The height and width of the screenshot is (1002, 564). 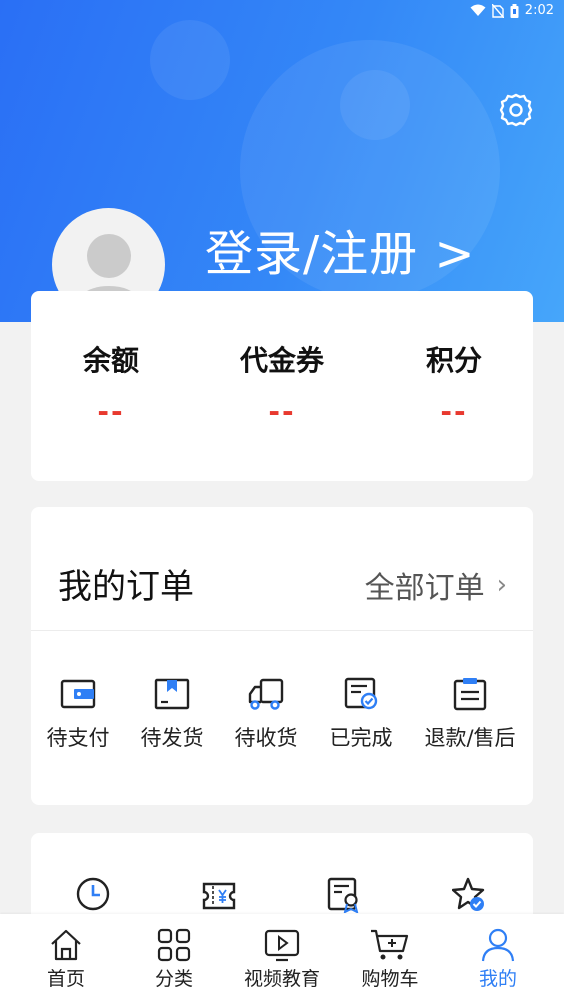 What do you see at coordinates (344, 895) in the screenshot?
I see `certificate-icon` at bounding box center [344, 895].